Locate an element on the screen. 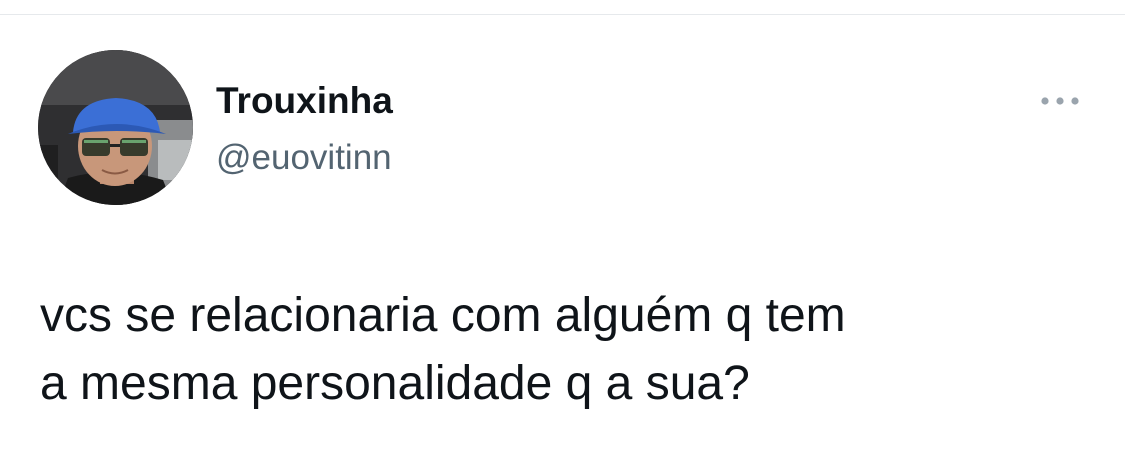  more-options-button is located at coordinates (1060, 101).